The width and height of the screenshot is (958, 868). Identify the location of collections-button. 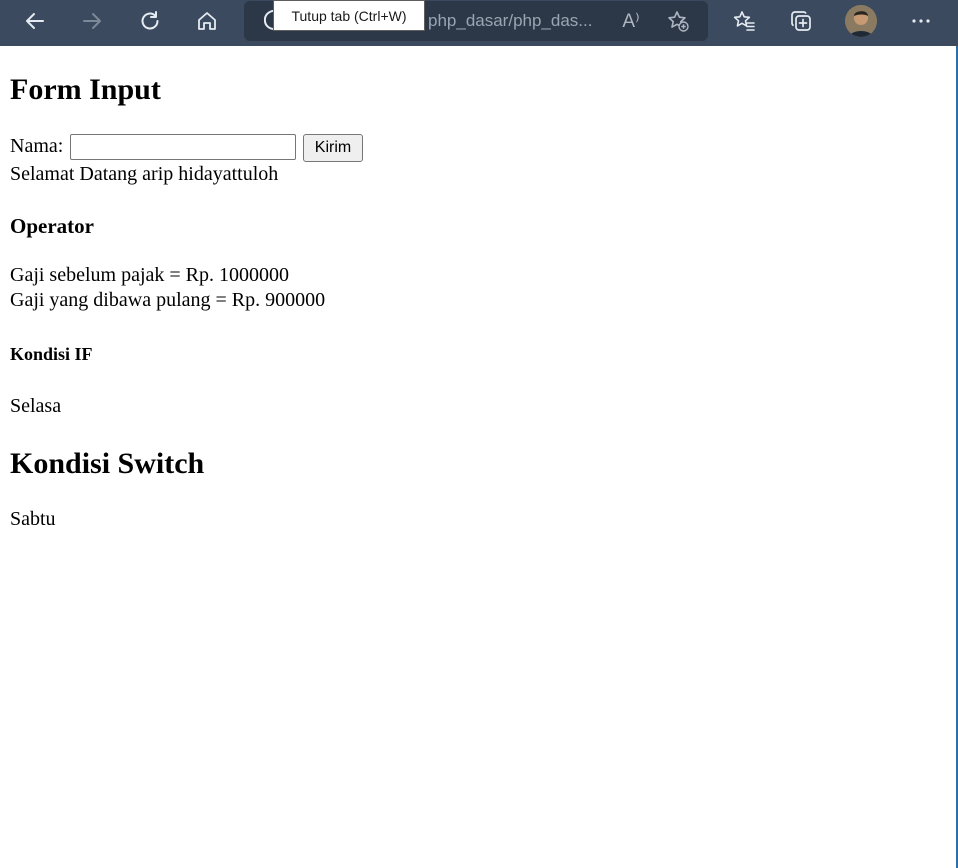
(801, 21).